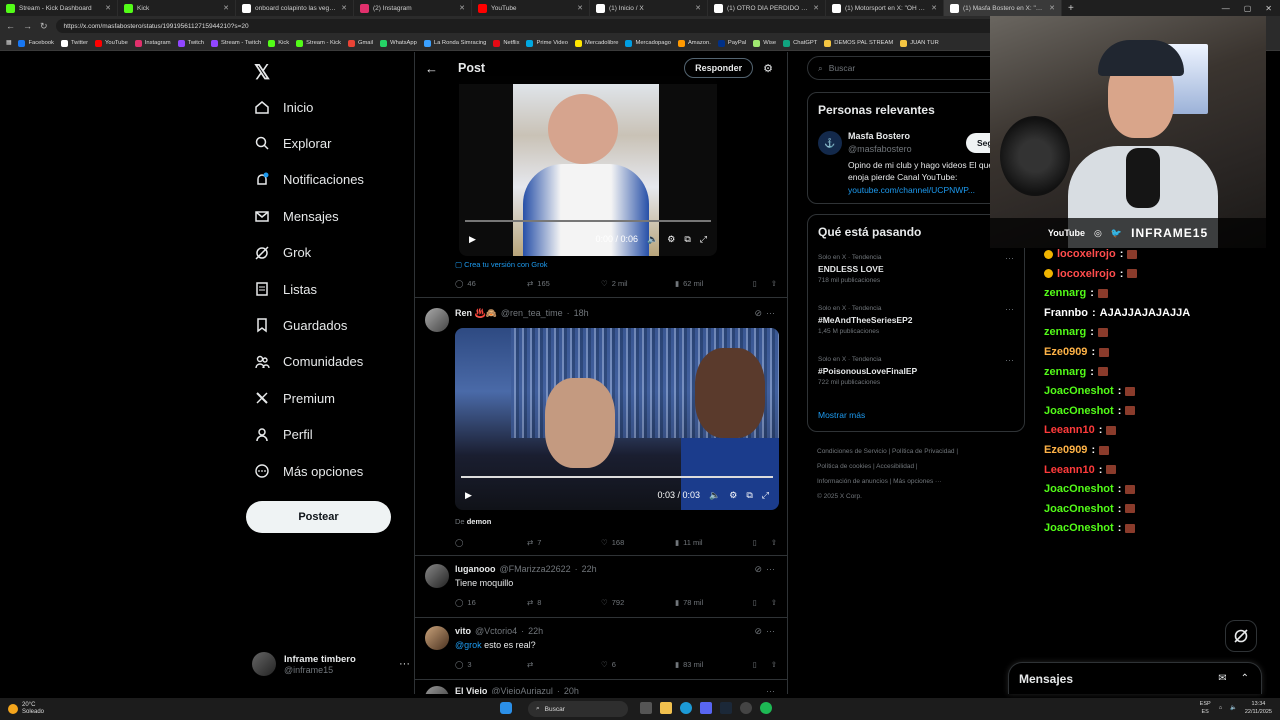  Describe the element at coordinates (10, 26) in the screenshot. I see `back-nav-icon: ←` at that location.